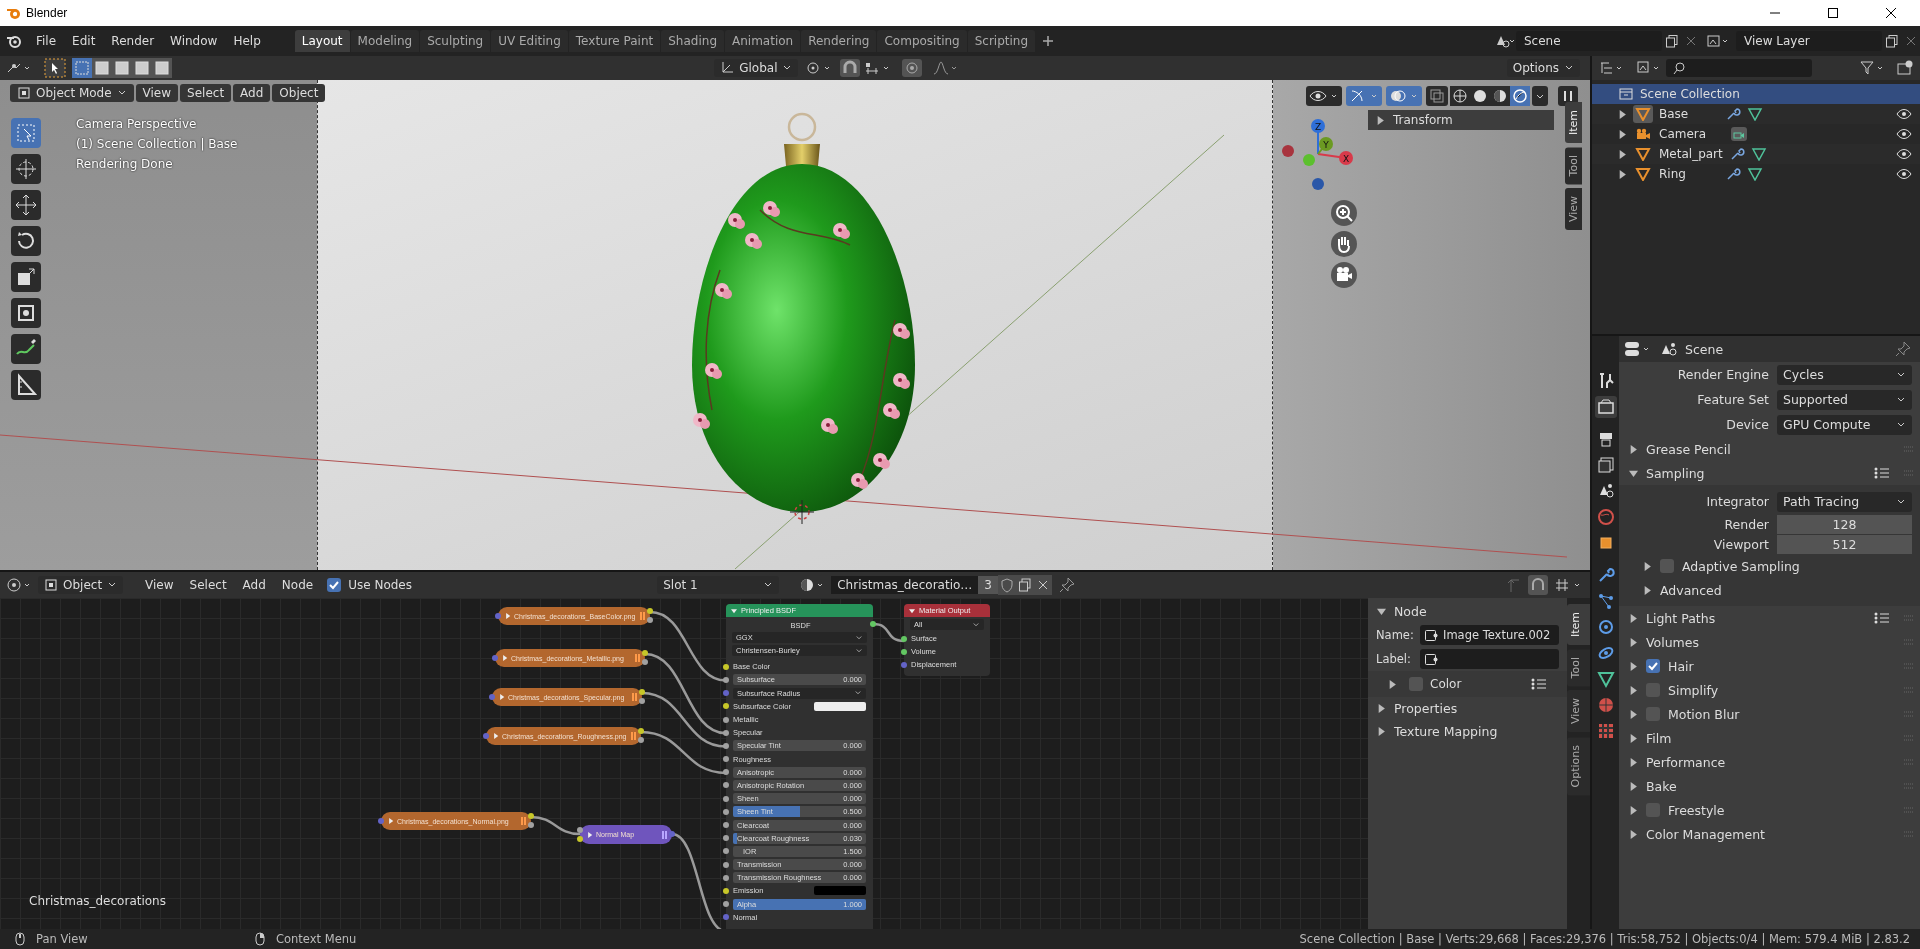  I want to click on workspace-tab: Compositing, so click(922, 41).